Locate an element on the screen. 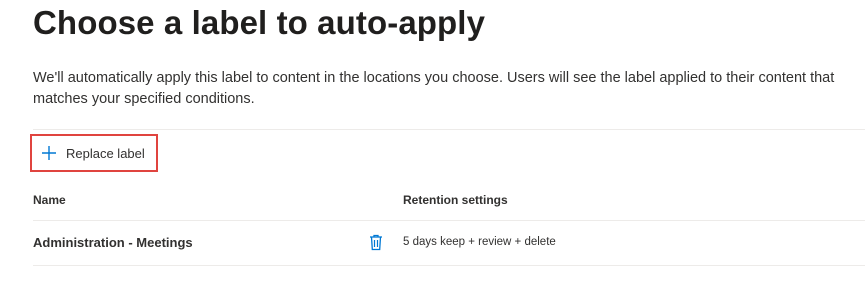 The height and width of the screenshot is (290, 865). column-header-name: Name is located at coordinates (49, 200).